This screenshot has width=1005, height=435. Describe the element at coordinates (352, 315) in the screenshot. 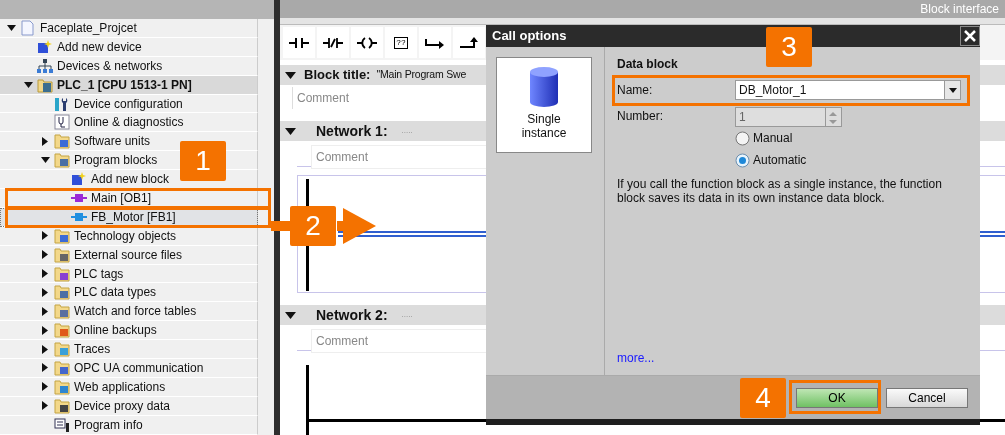

I see `network-title: Network 2:` at that location.